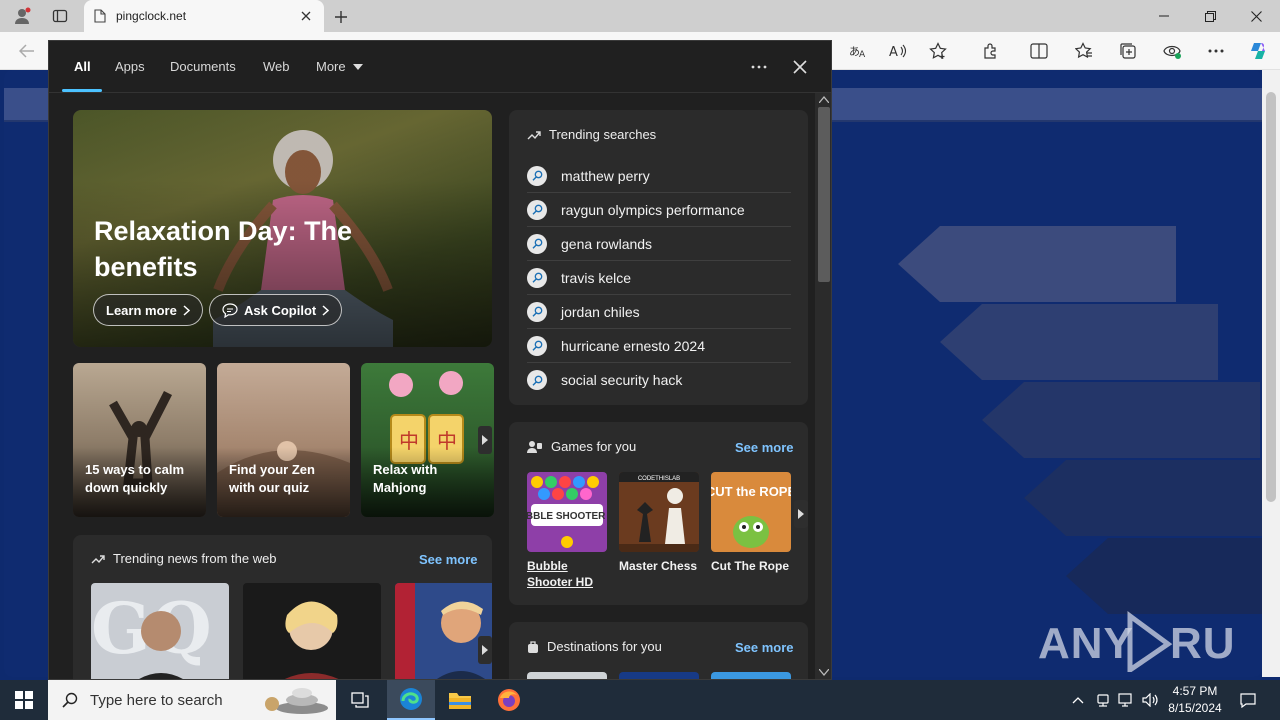  I want to click on games-header: Games for you, so click(581, 446).